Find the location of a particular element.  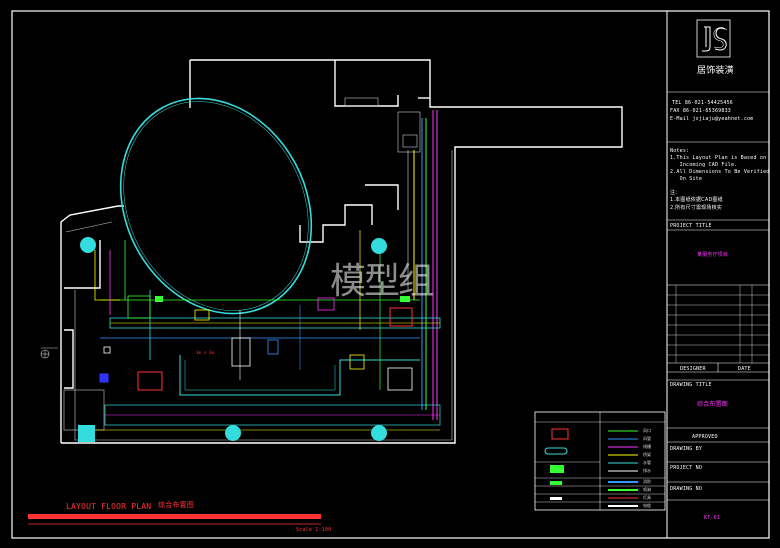

contact-tel: TEL 86-021-54425456 is located at coordinates (702, 103).